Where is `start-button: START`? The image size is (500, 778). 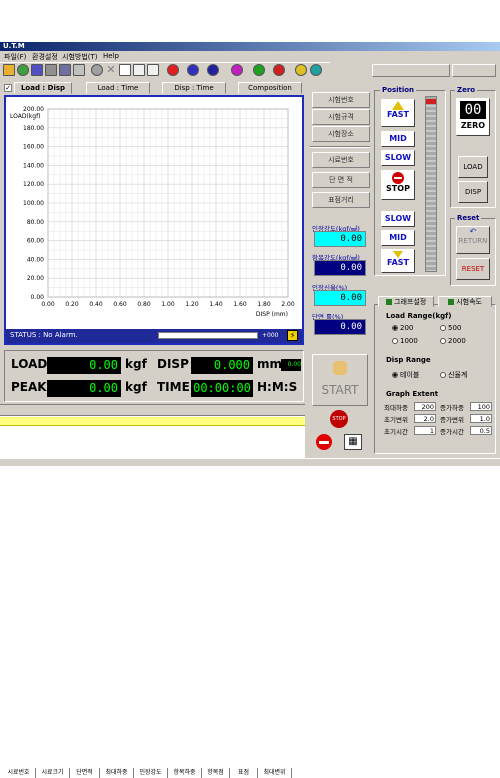
start-button: START is located at coordinates (340, 380).